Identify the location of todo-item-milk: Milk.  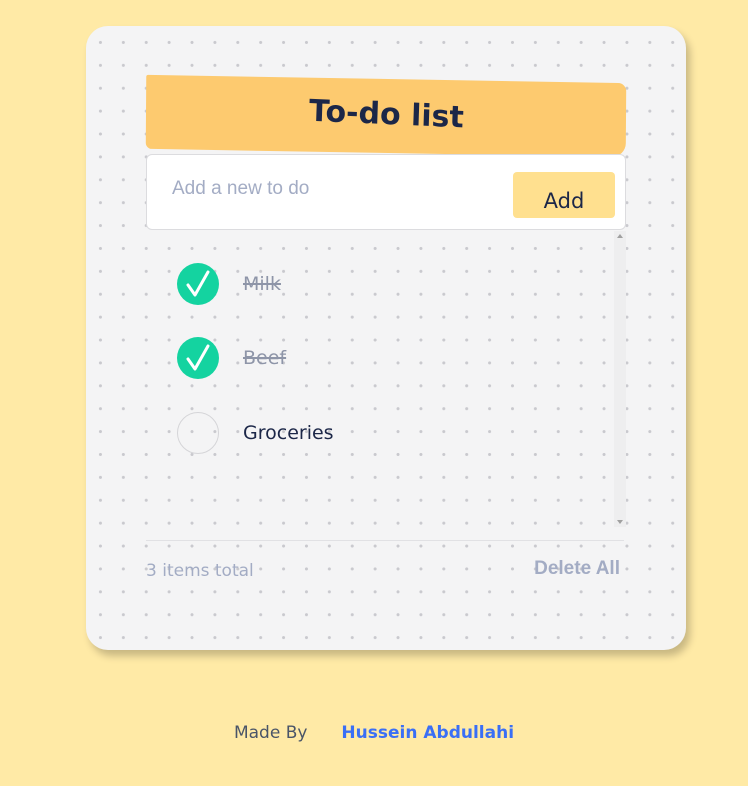
(229, 284).